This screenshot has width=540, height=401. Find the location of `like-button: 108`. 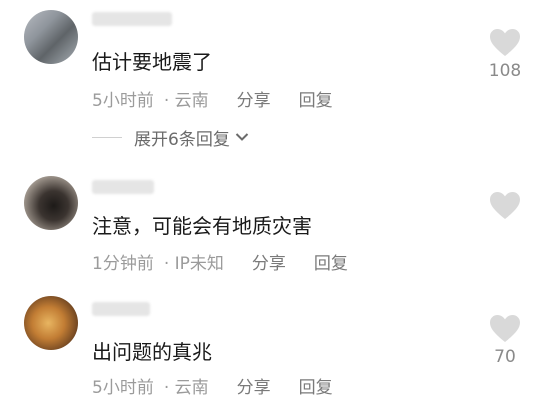

like-button: 108 is located at coordinates (505, 54).